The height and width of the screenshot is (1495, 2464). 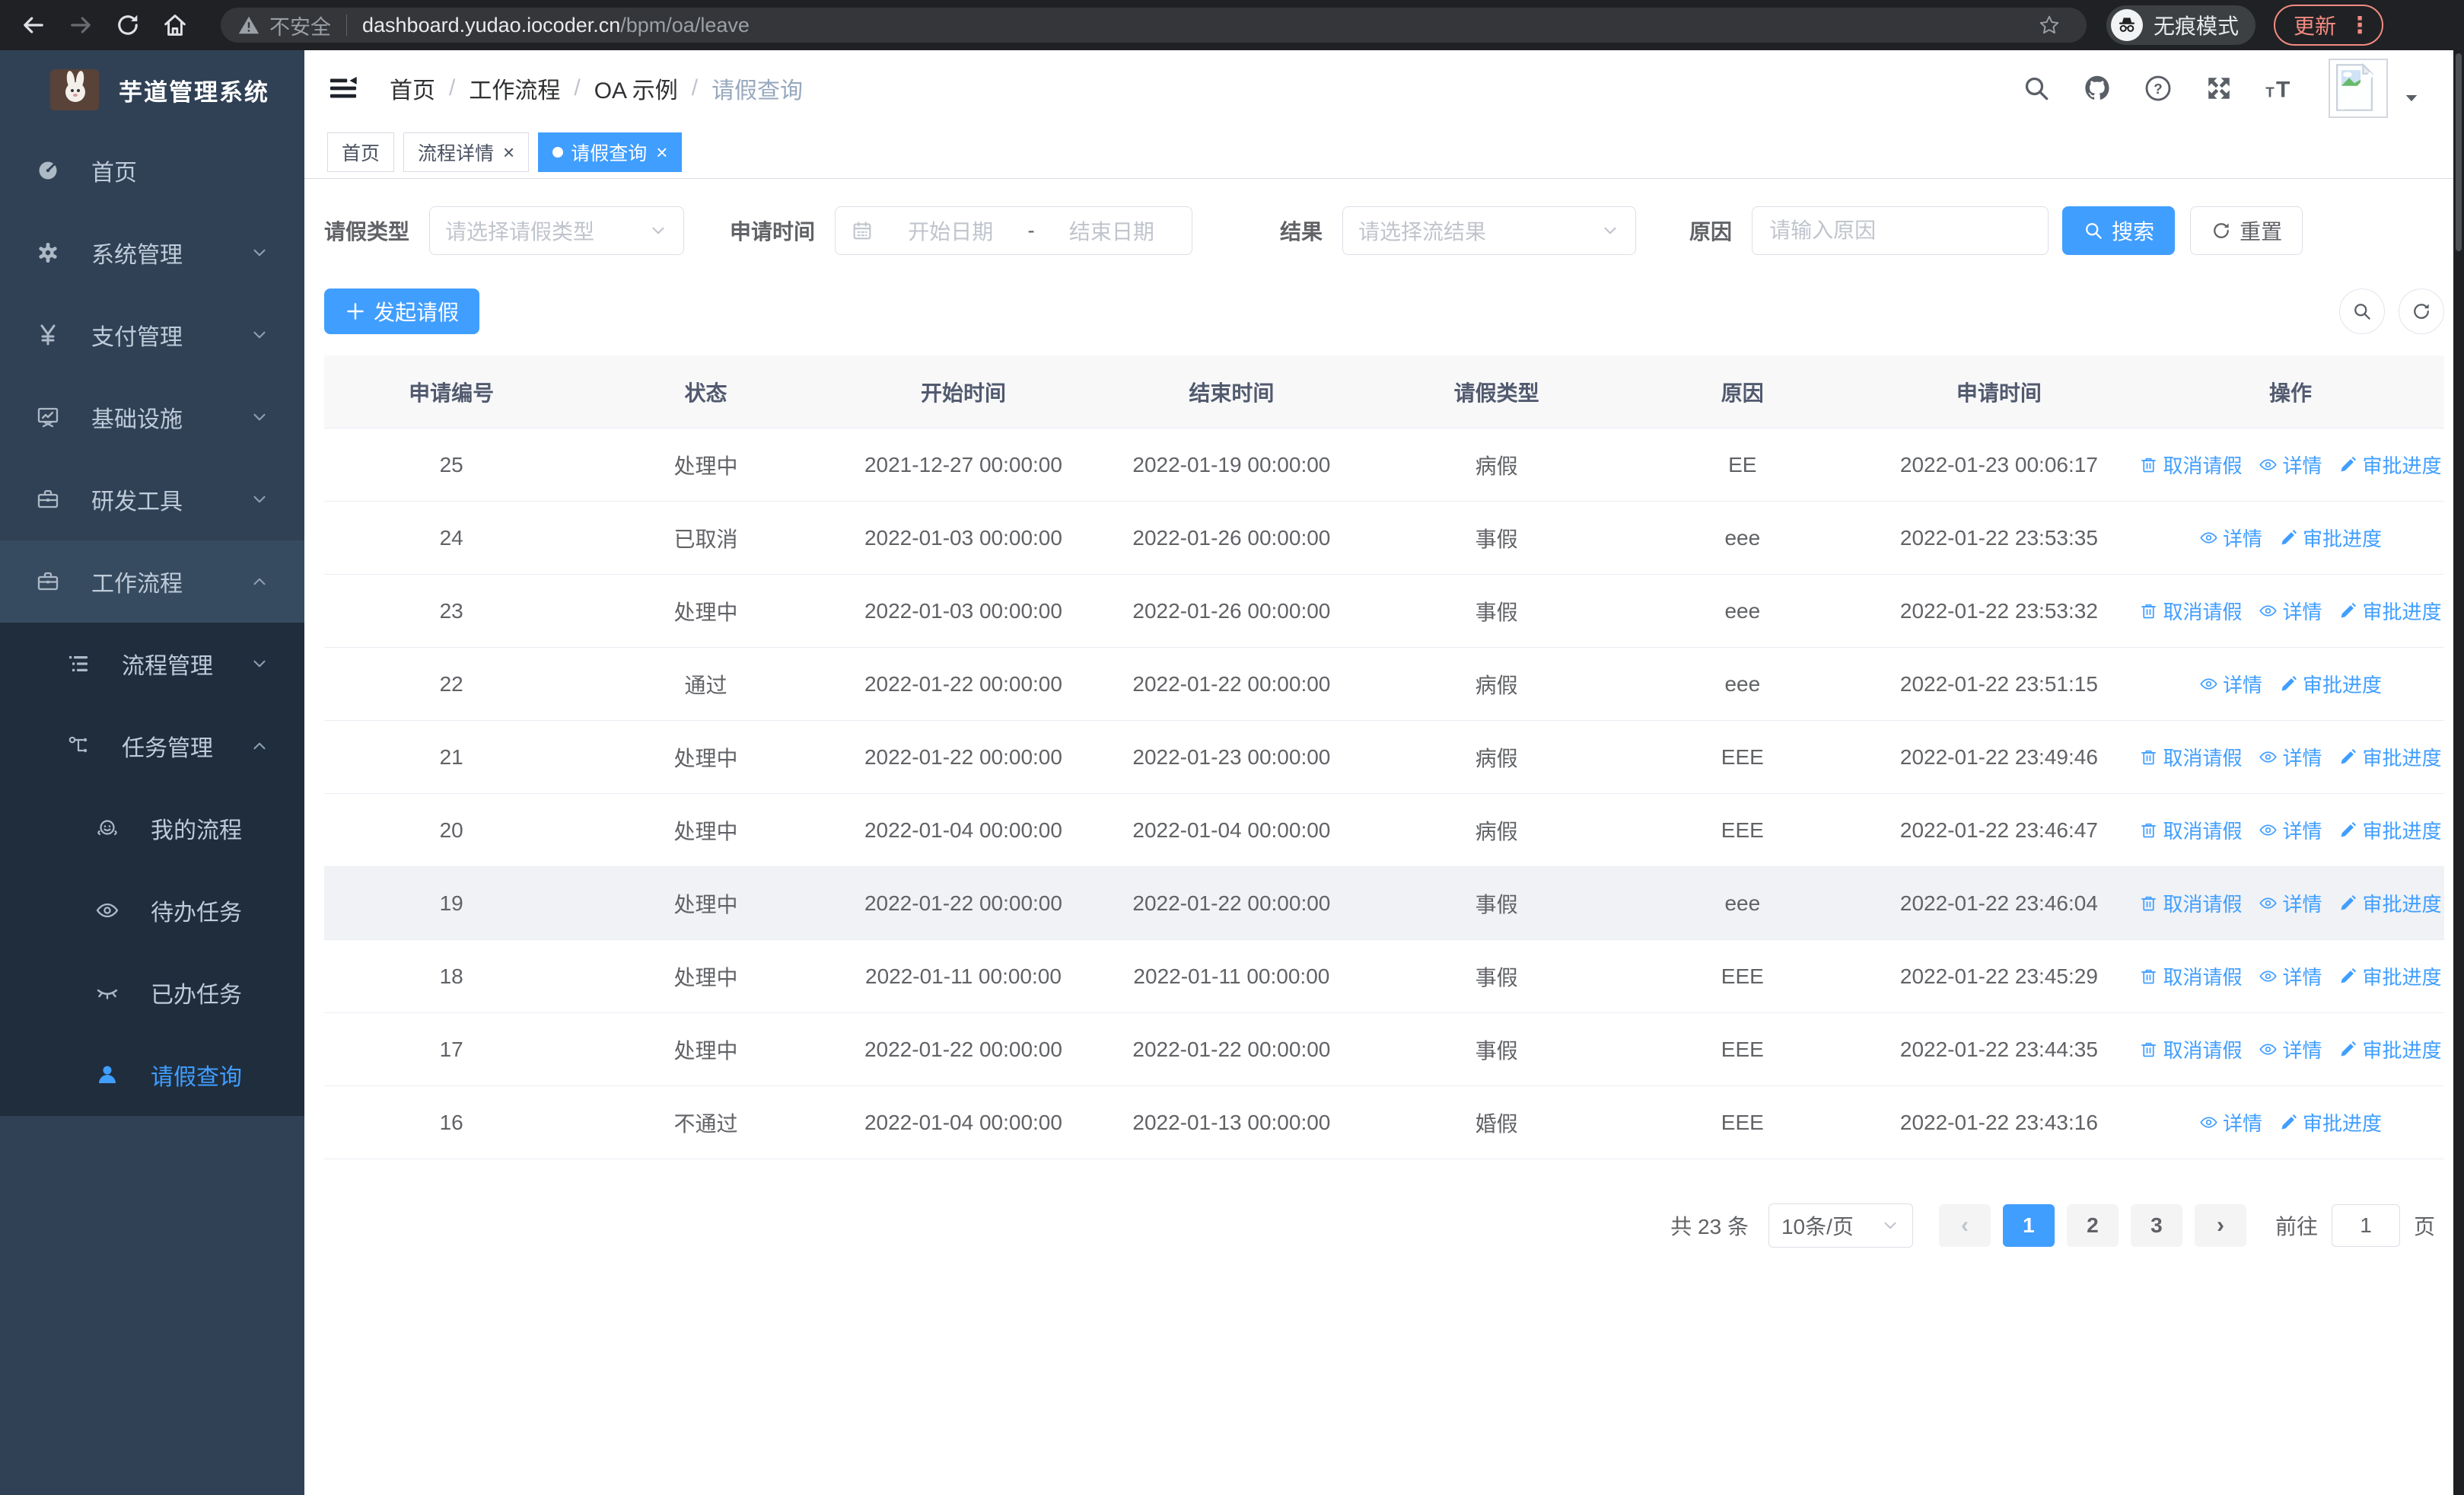 What do you see at coordinates (963, 538) in the screenshot?
I see `cell-start: 2022-01-03 00:00:00` at bounding box center [963, 538].